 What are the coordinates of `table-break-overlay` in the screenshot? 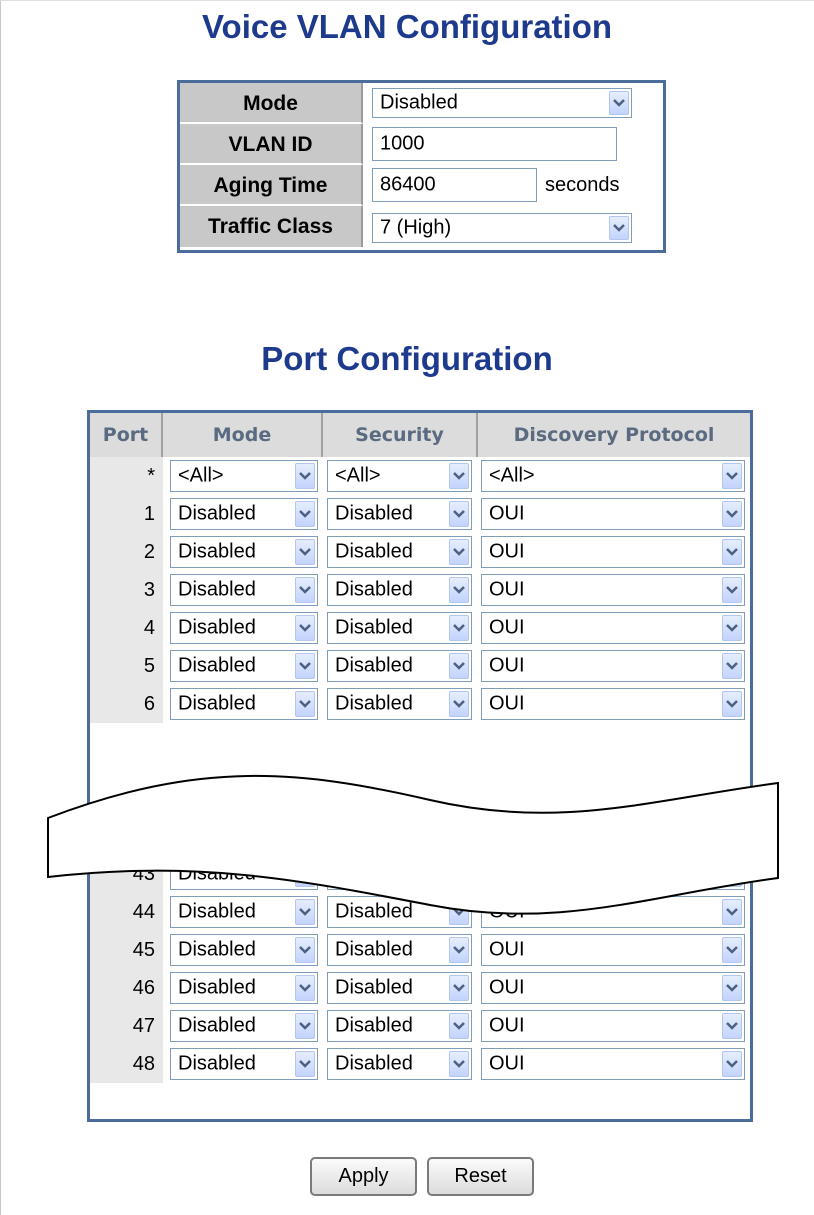 It's located at (413, 845).